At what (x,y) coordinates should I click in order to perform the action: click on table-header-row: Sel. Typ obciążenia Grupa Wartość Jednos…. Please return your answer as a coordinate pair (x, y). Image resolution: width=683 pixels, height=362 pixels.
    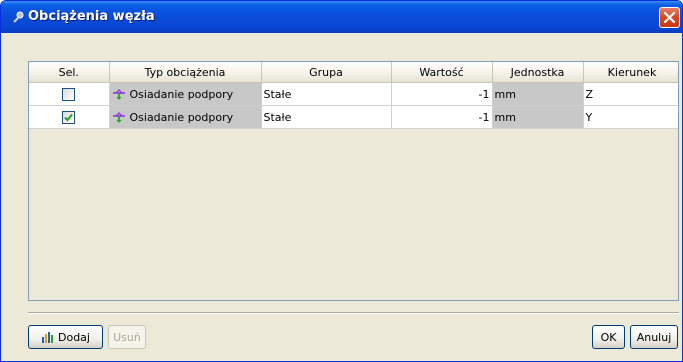
    Looking at the image, I should click on (353, 72).